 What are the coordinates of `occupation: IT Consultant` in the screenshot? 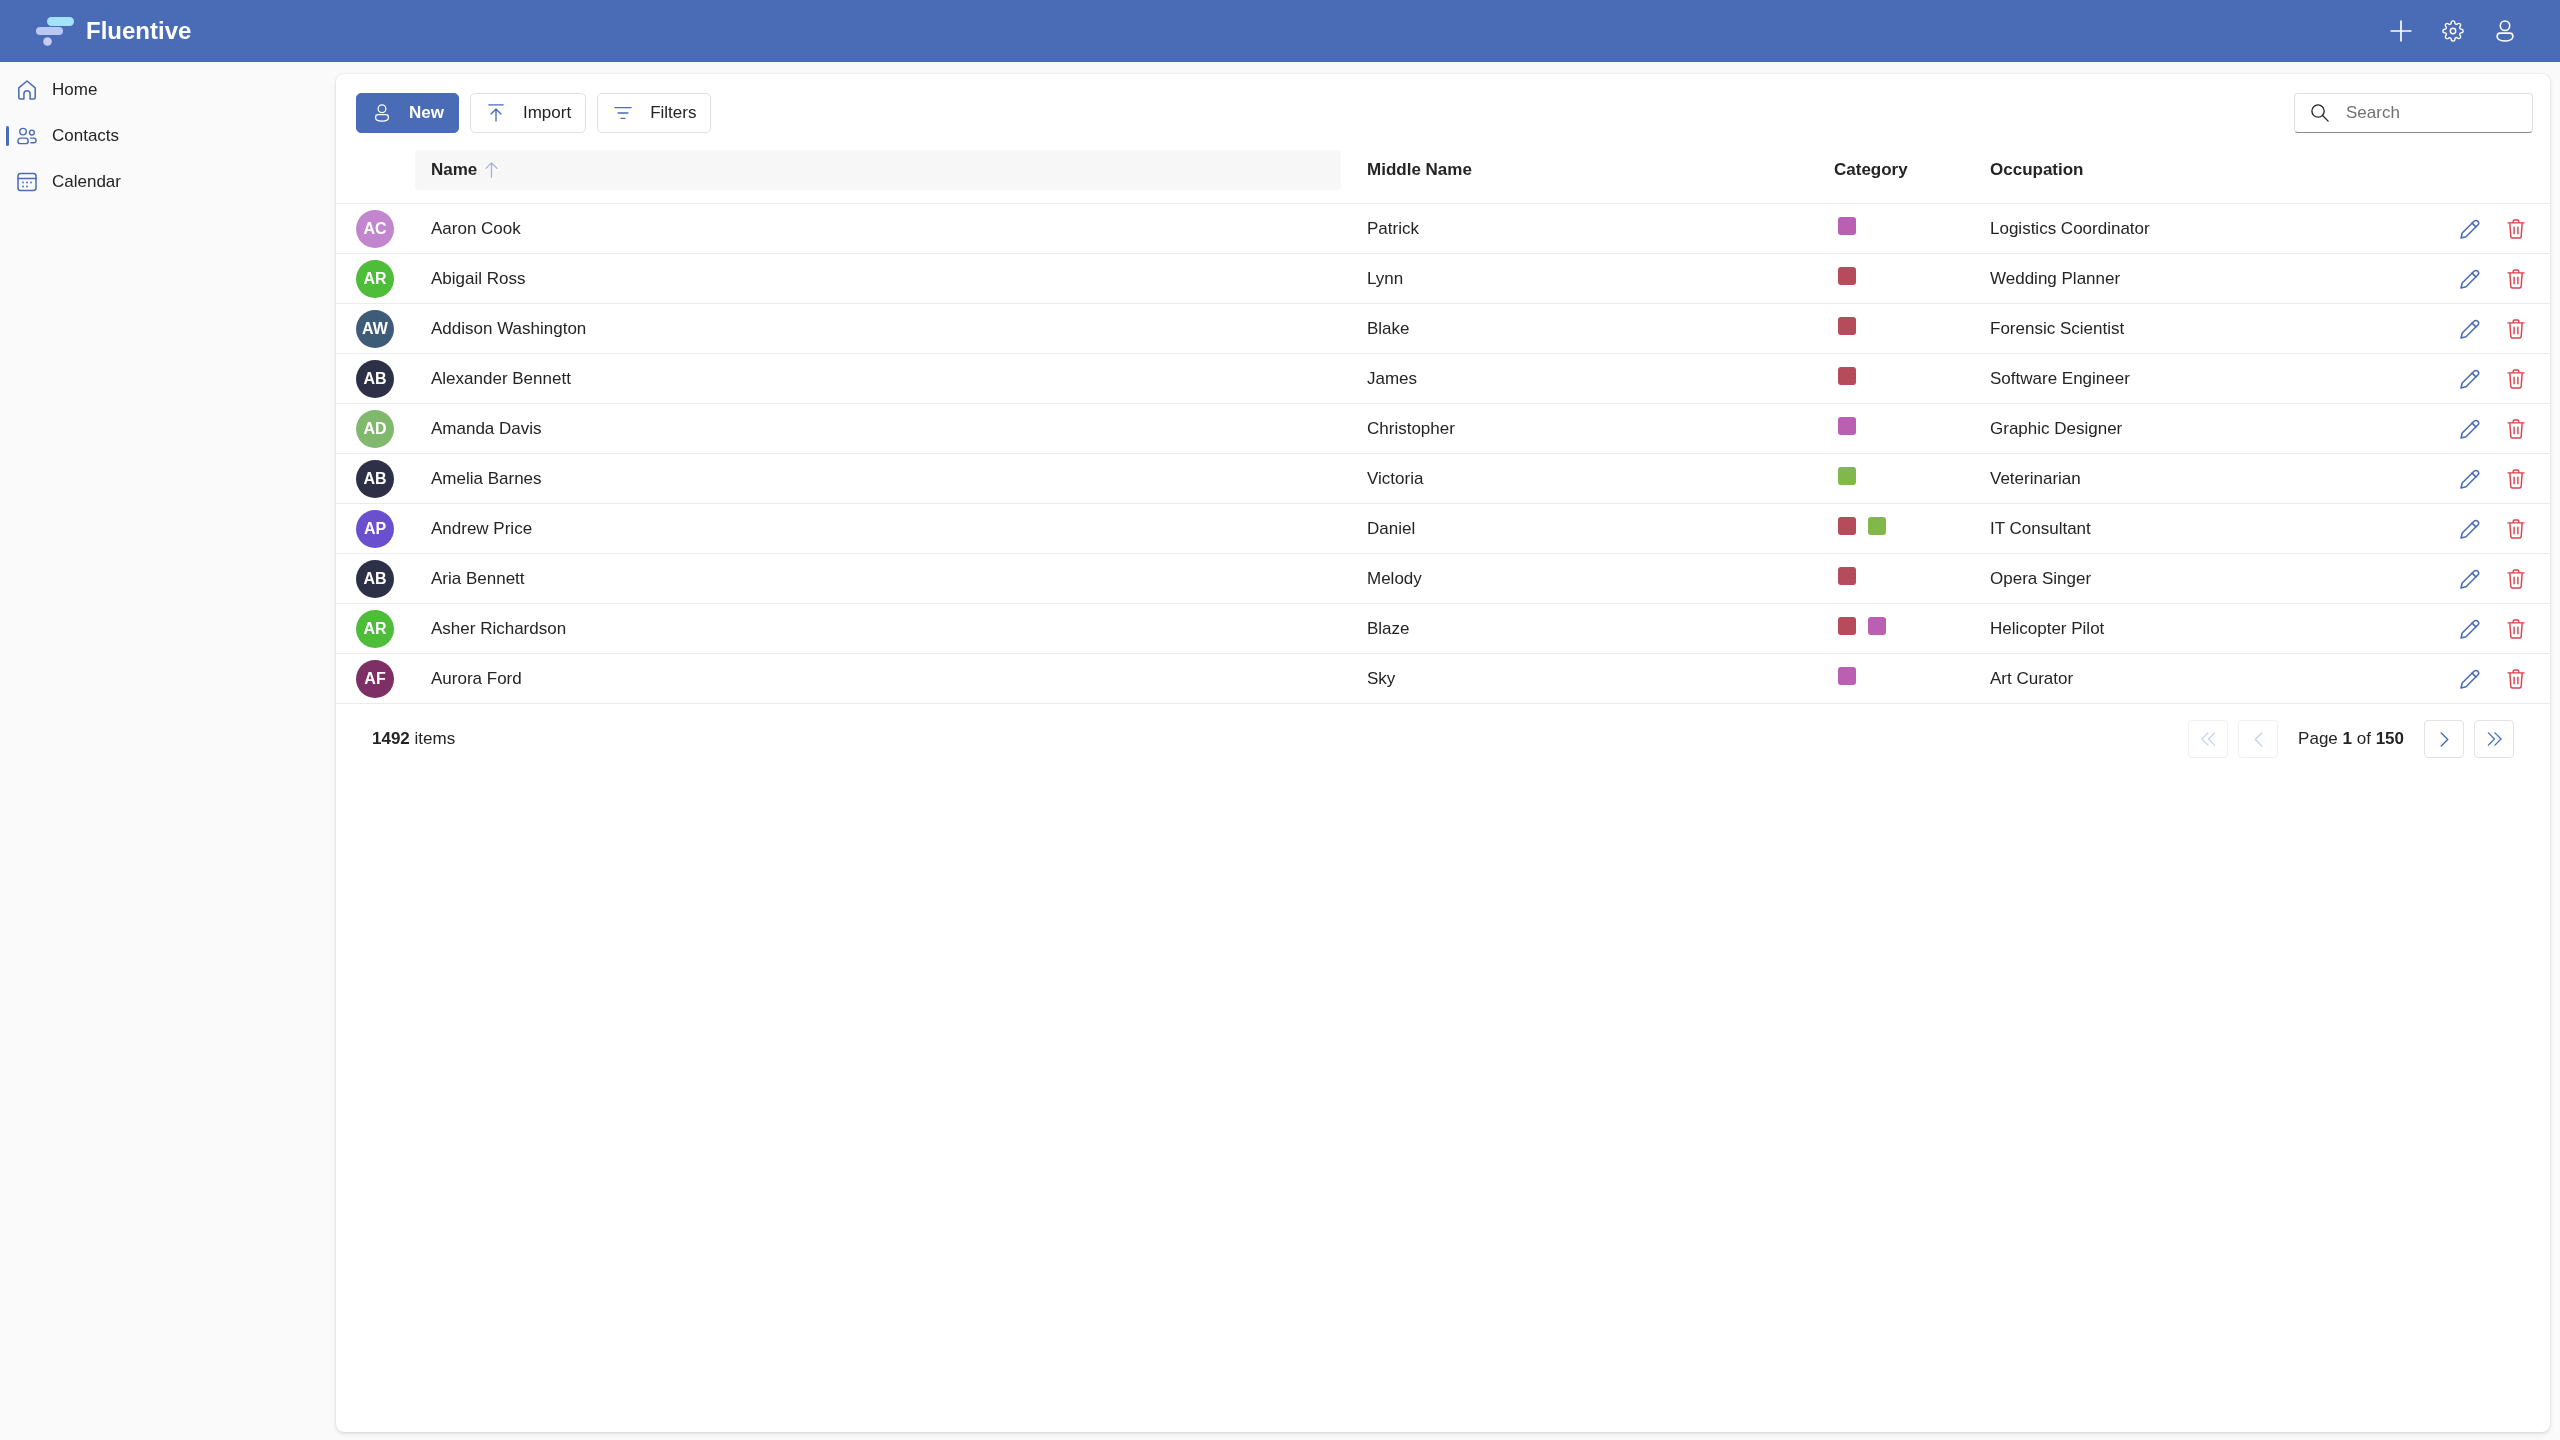 It's located at (2040, 528).